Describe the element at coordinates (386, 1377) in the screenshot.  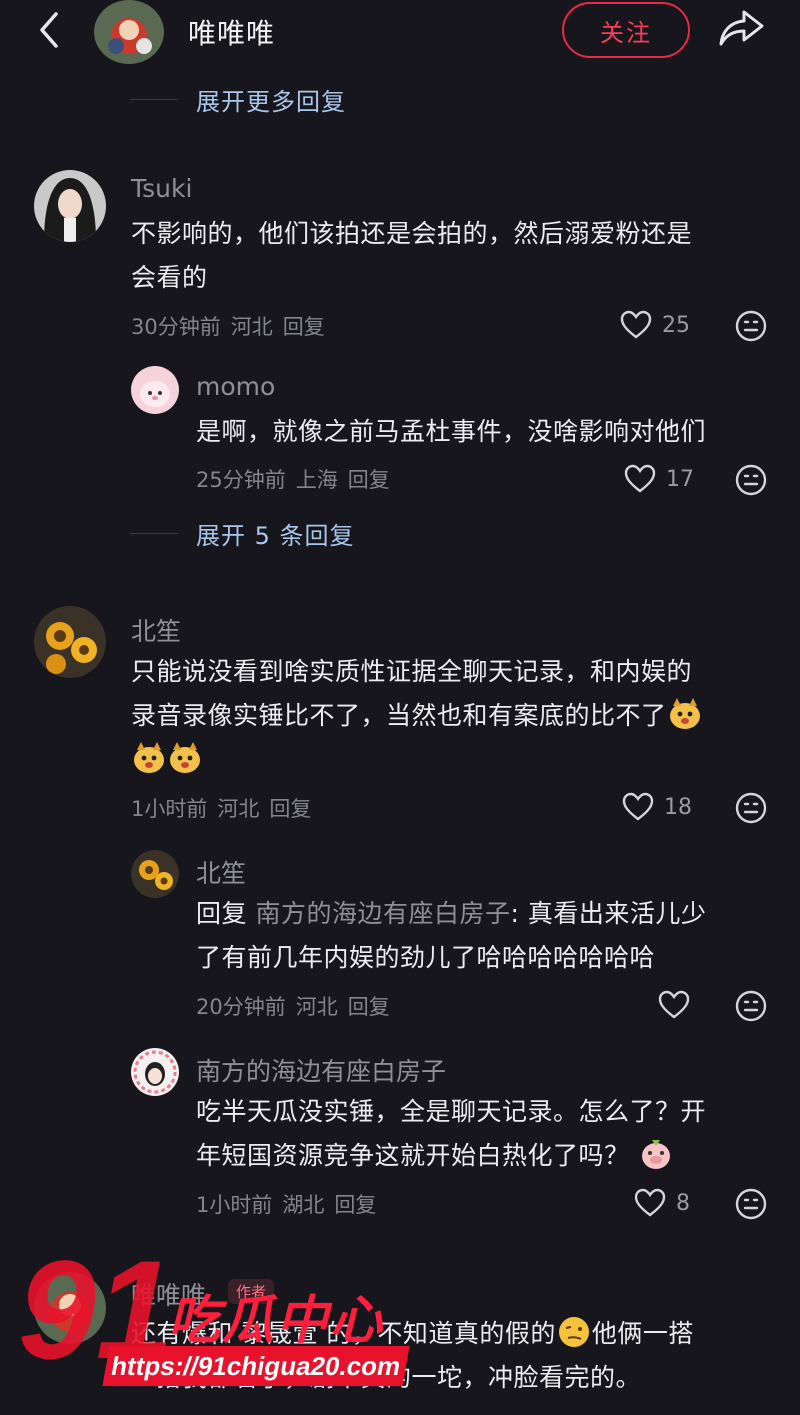
I see `comment-line: 一搭我都看了，剧本真的一坨，冲脸看完的。` at that location.